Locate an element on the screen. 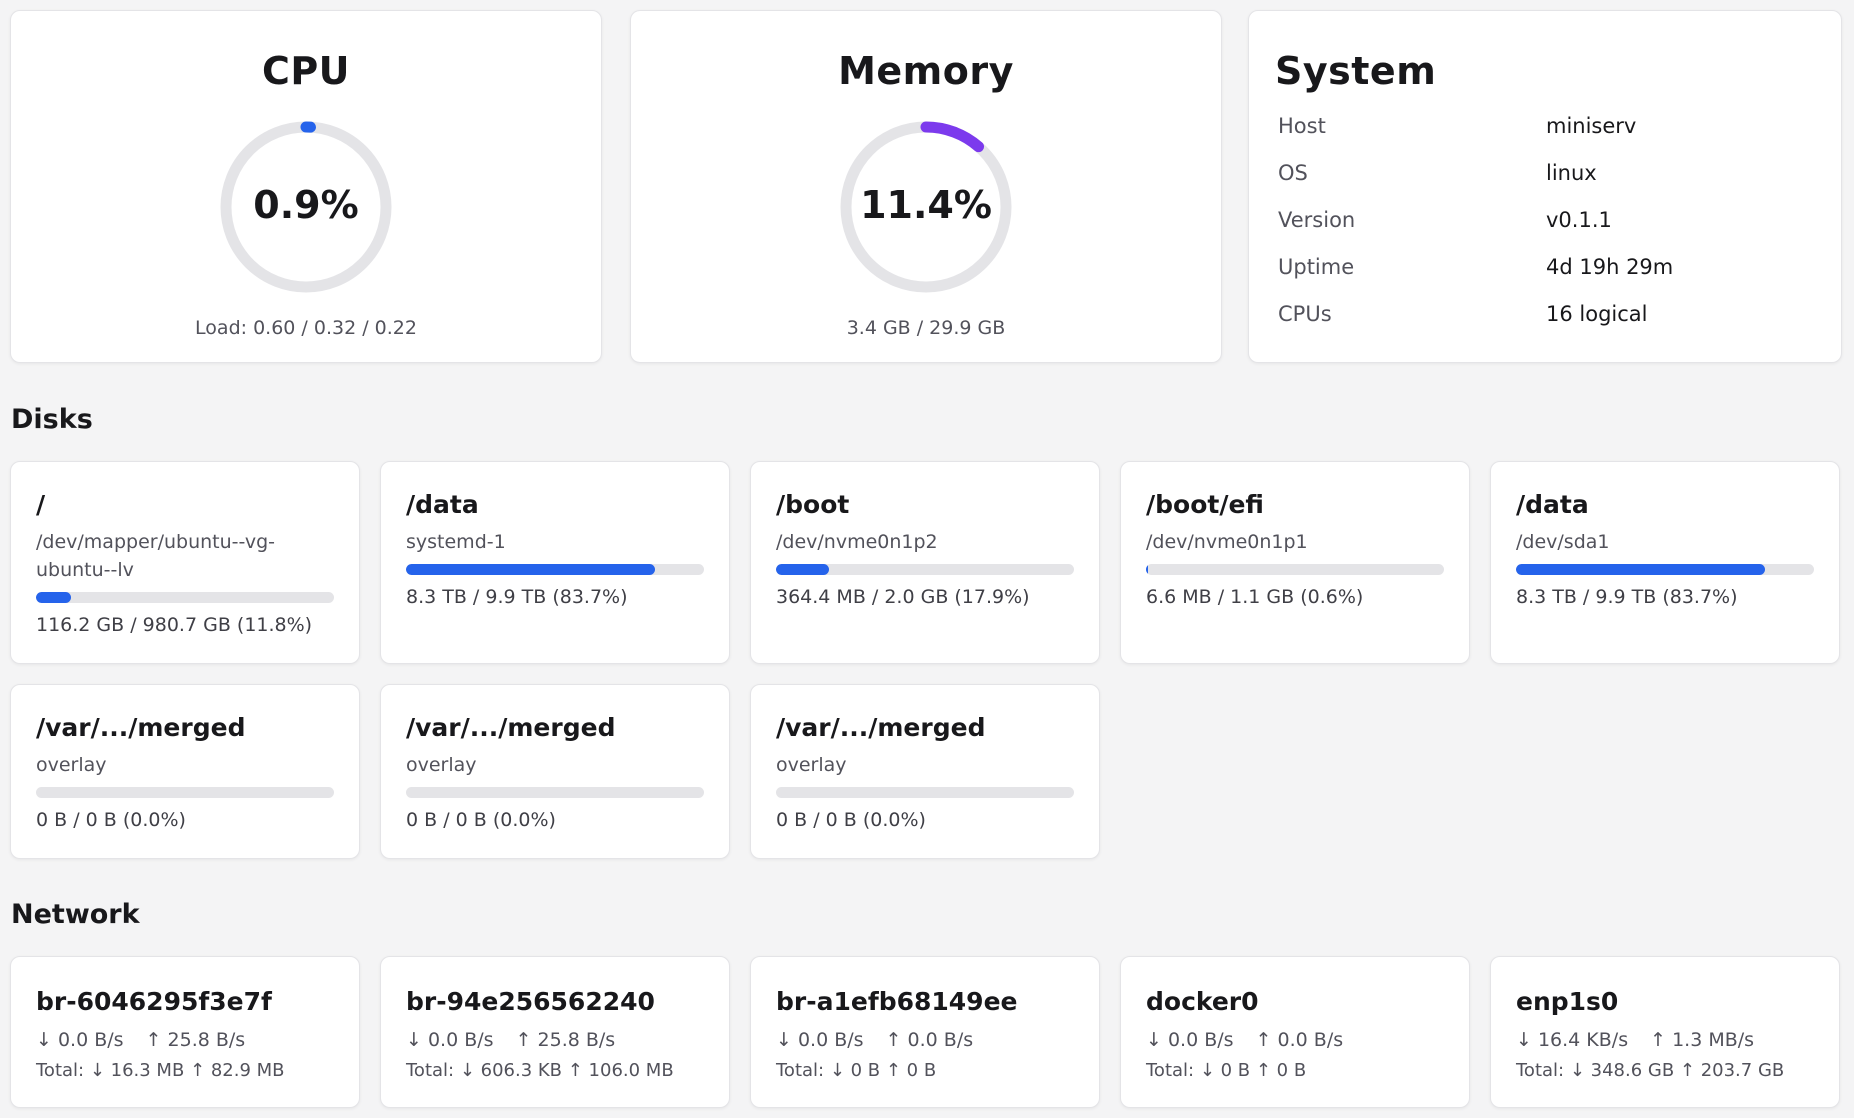 The width and height of the screenshot is (1854, 1118). cpu-percent: 0.9% is located at coordinates (306, 205).